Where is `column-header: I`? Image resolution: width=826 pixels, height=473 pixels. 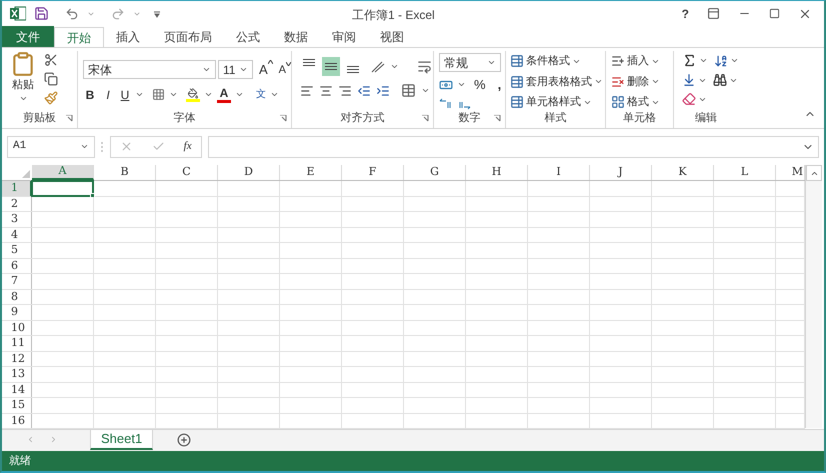
column-header: I is located at coordinates (559, 172).